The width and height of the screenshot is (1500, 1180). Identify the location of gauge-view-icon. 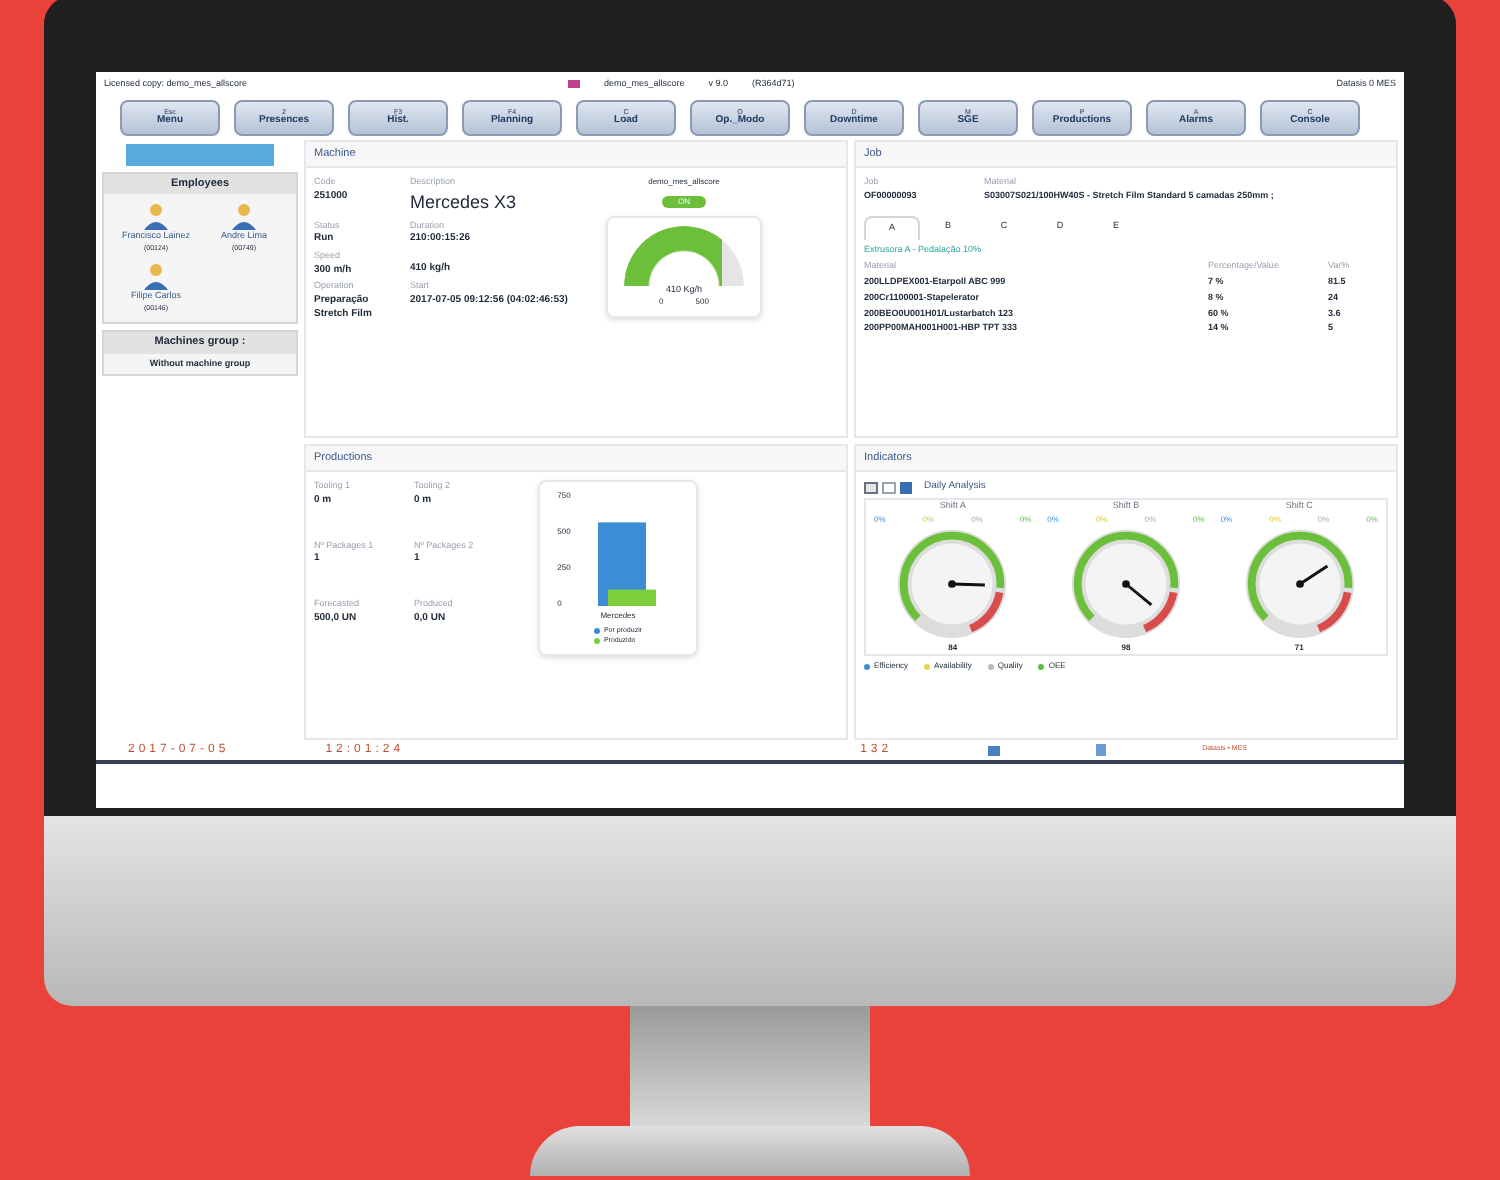
(871, 487).